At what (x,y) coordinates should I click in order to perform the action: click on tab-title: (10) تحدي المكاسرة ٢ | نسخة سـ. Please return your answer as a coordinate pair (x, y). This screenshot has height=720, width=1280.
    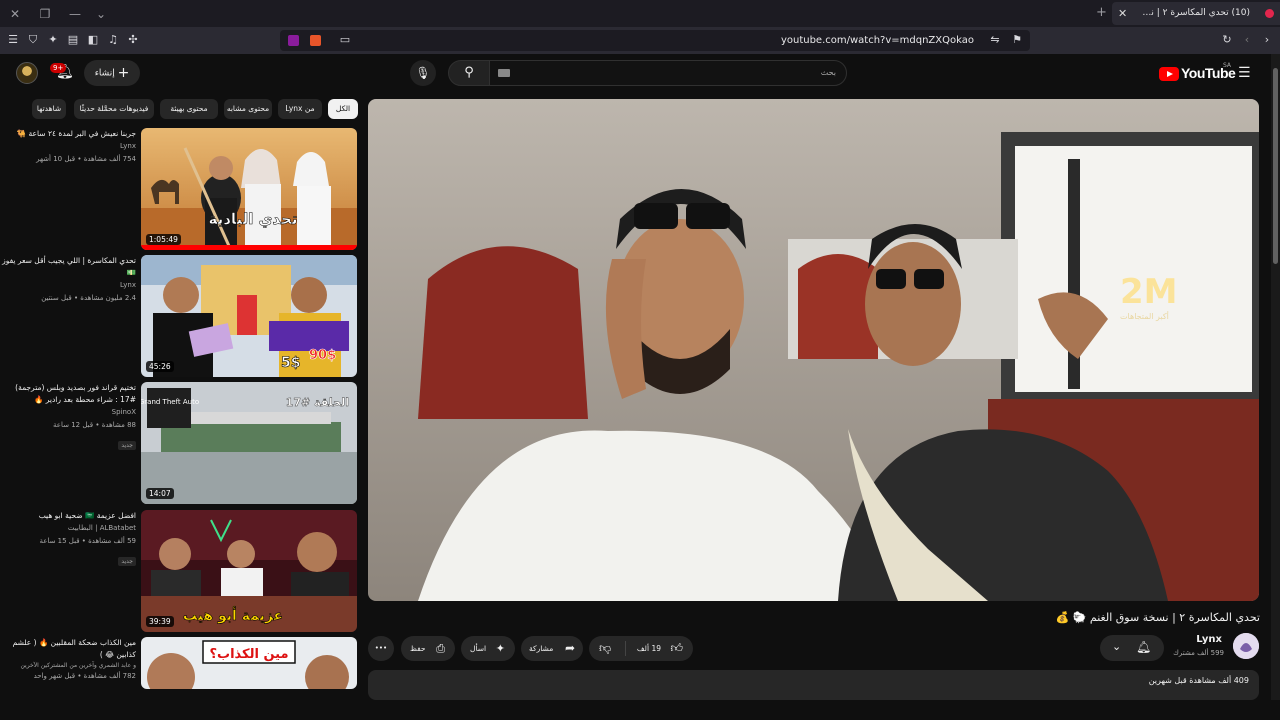
    Looking at the image, I should click on (1194, 13).